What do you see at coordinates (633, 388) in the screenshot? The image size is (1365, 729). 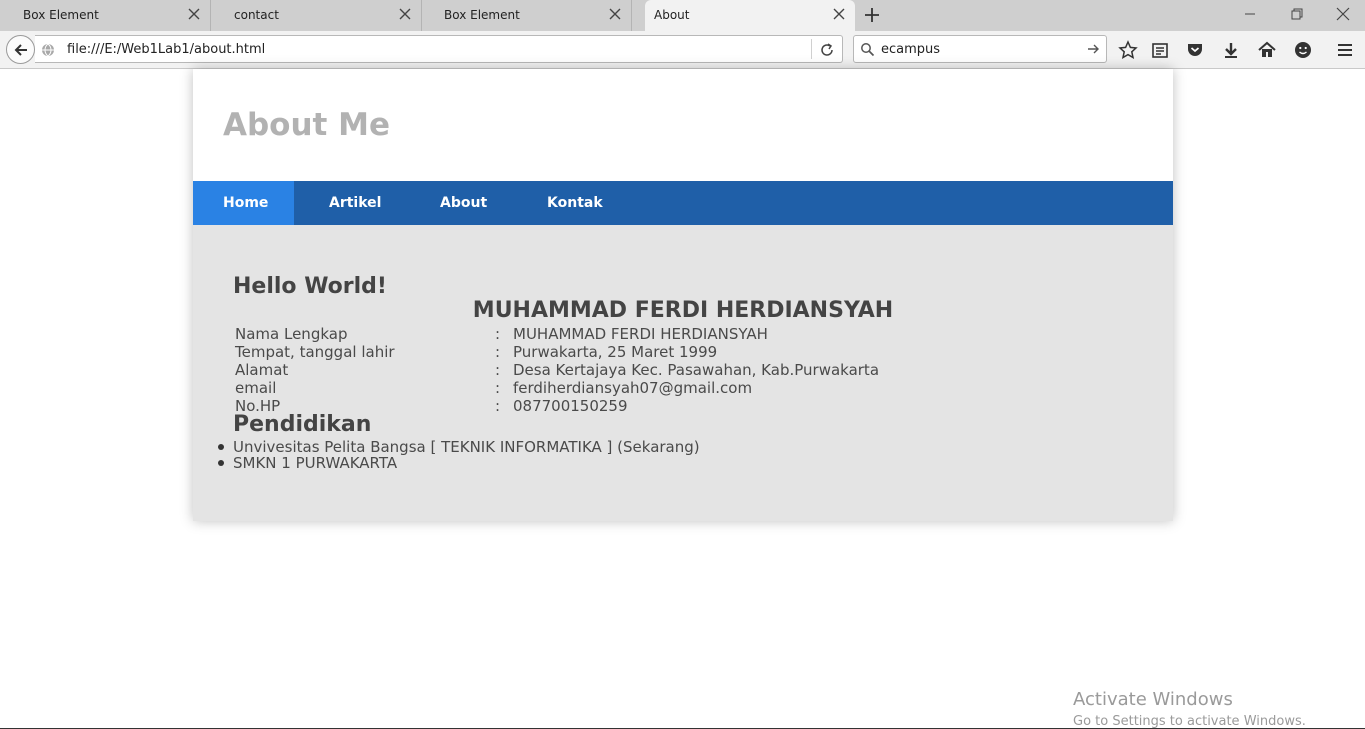 I see `bio-value: ferdiherdiansyah07@gmail.com` at bounding box center [633, 388].